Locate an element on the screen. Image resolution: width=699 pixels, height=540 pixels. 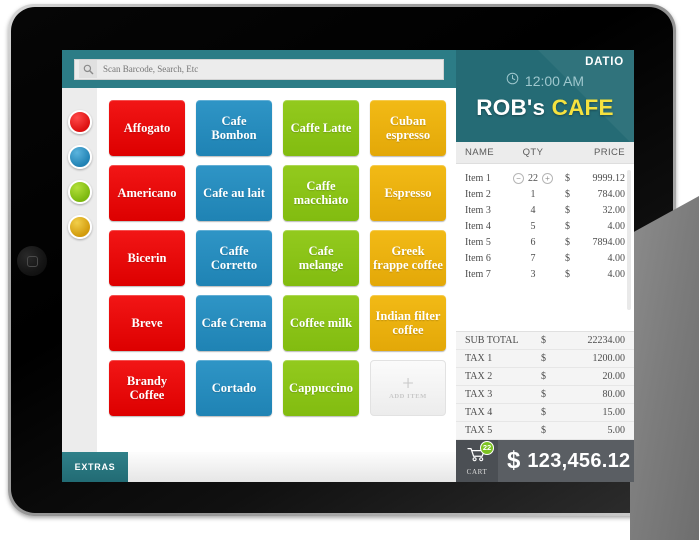
item-name: Item 4 is located at coordinates (478, 226).